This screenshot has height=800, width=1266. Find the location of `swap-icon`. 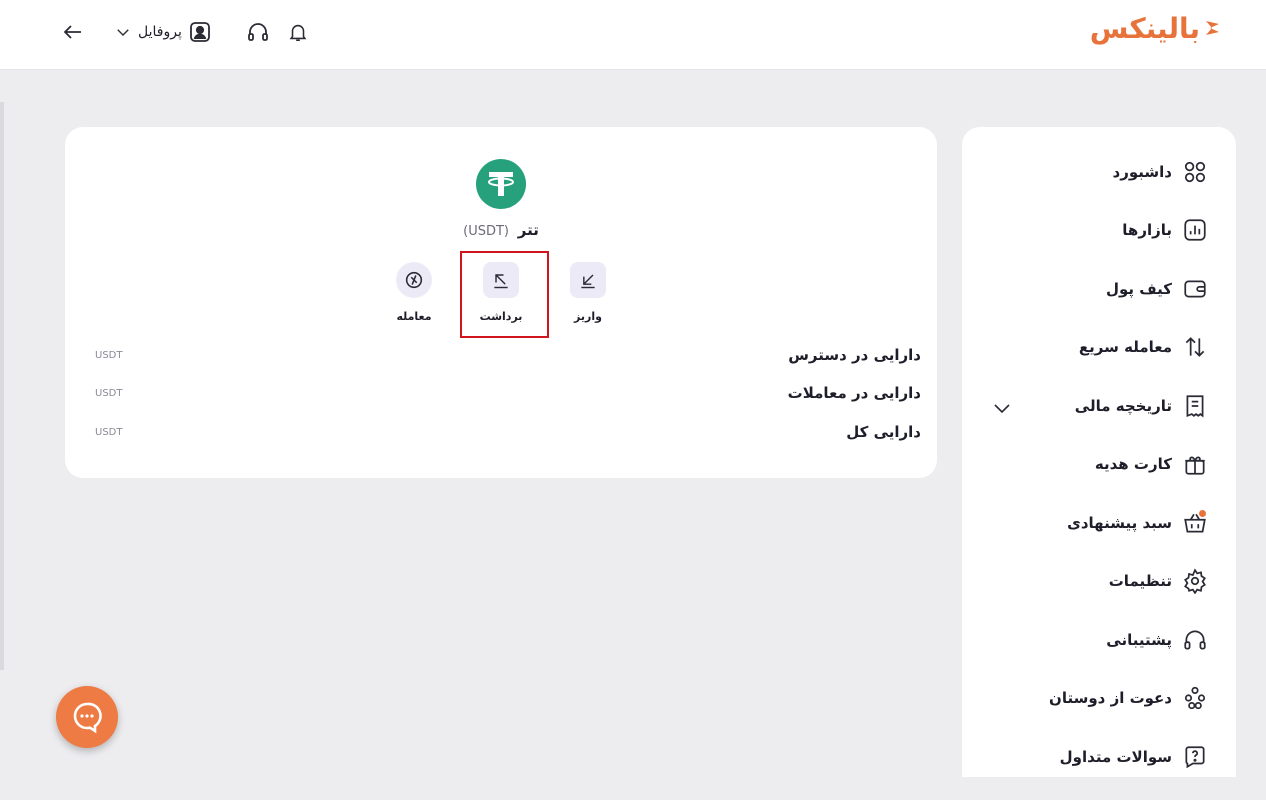

swap-icon is located at coordinates (1195, 347).